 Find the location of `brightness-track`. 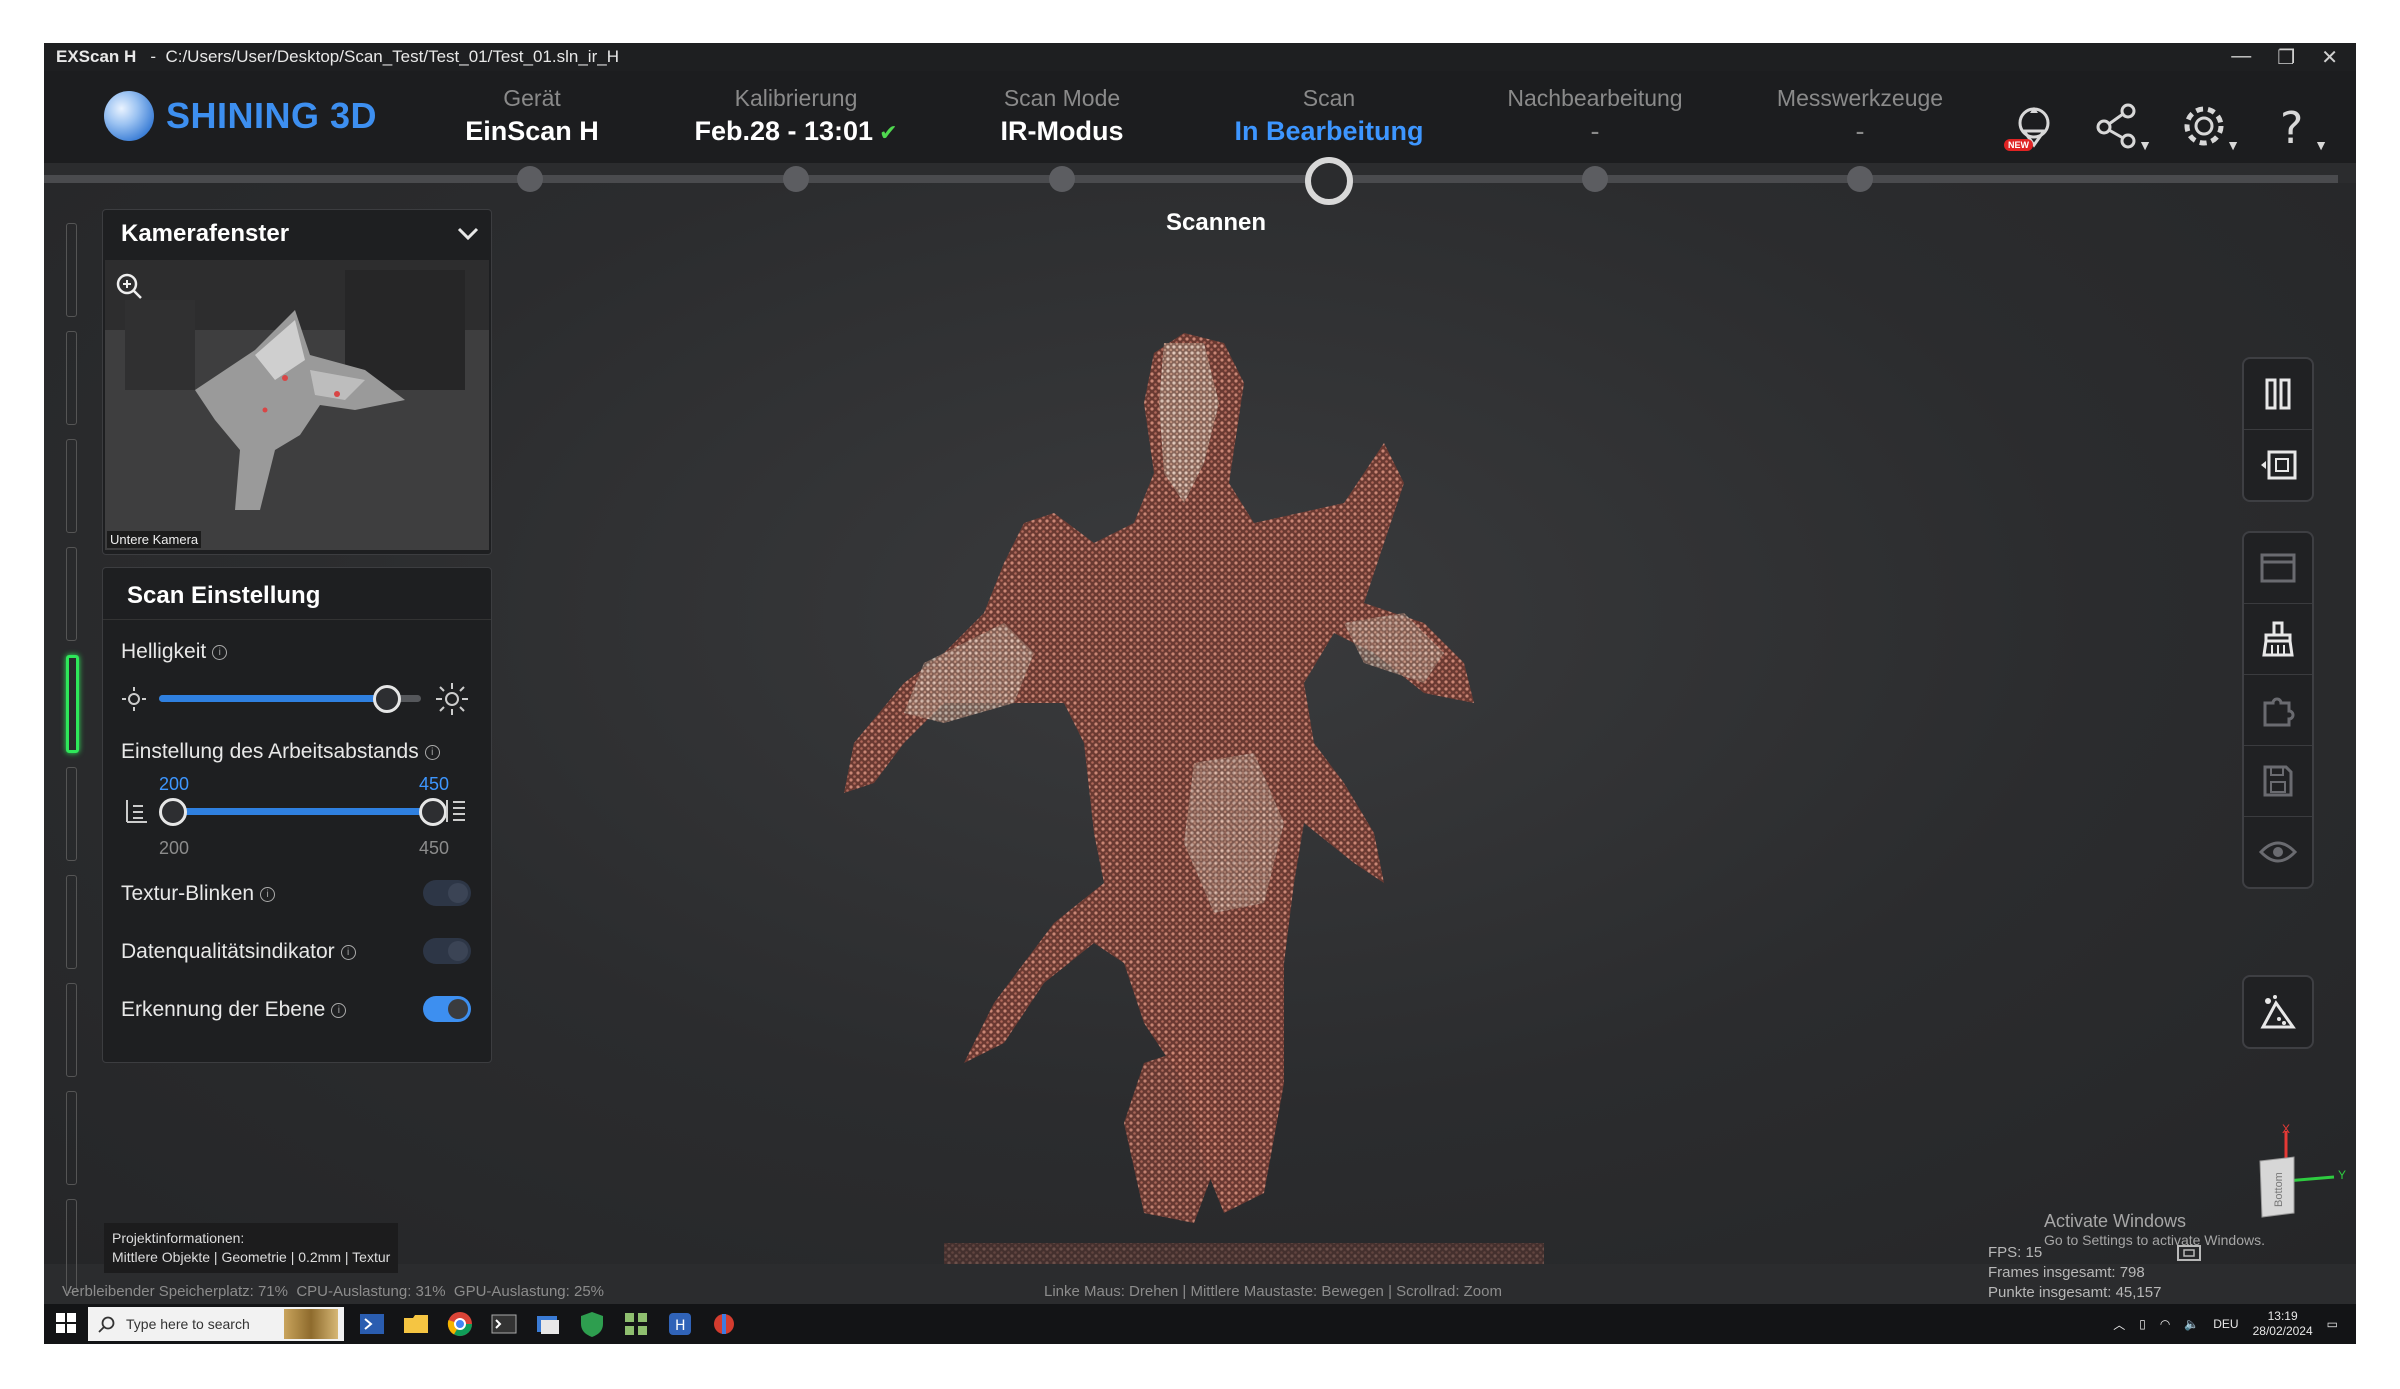

brightness-track is located at coordinates (290, 699).